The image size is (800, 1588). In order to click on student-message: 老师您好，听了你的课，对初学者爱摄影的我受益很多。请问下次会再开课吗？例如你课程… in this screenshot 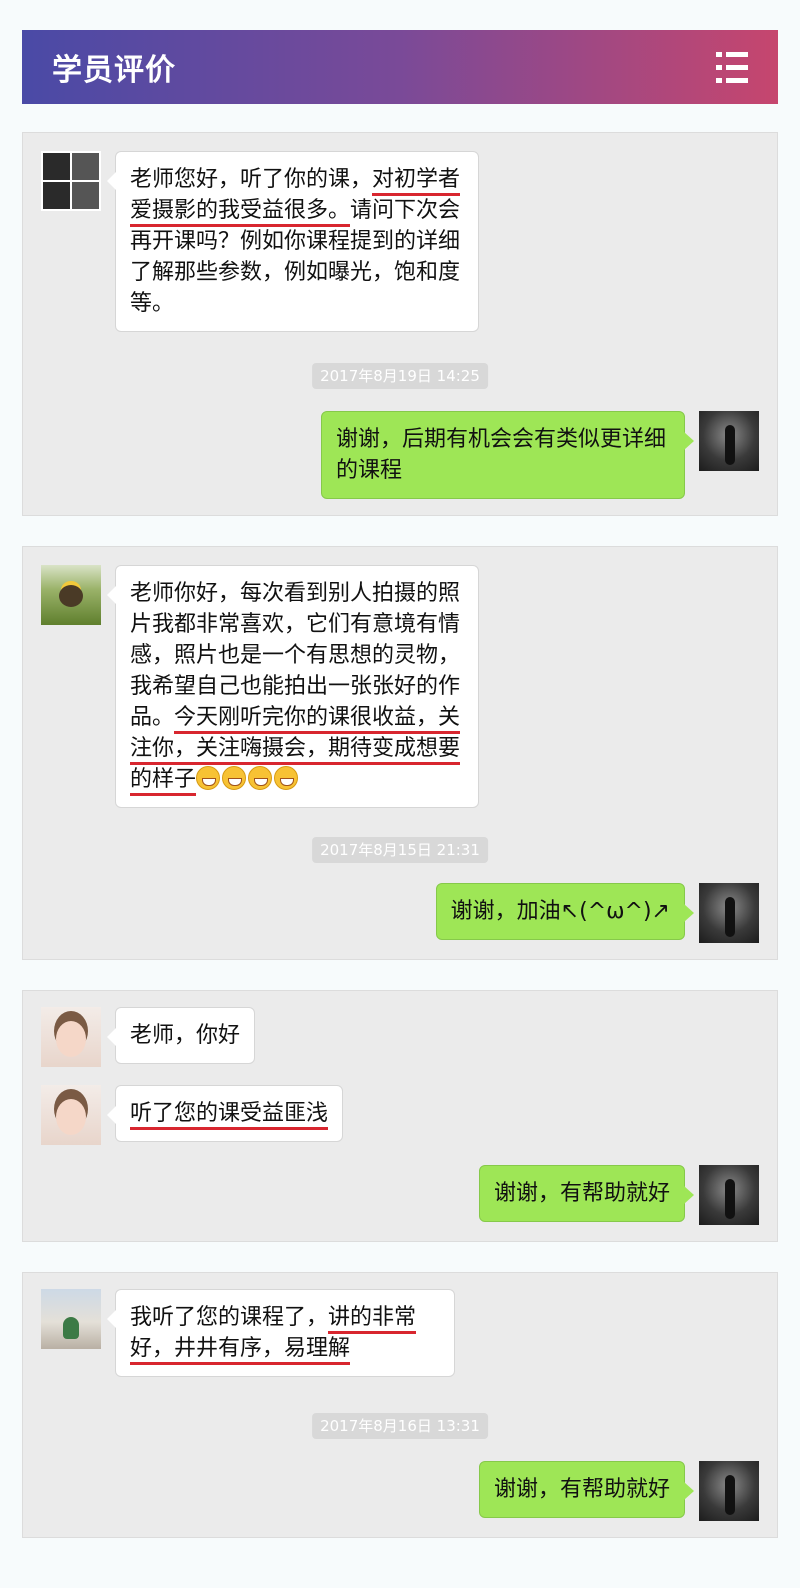, I will do `click(293, 241)`.